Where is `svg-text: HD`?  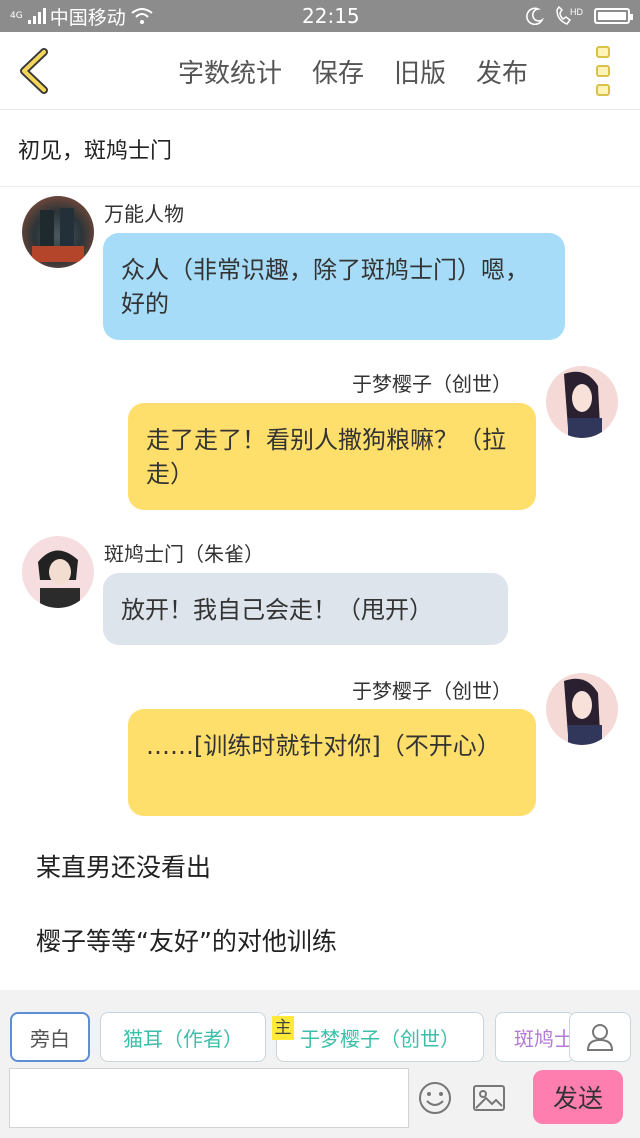
svg-text: HD is located at coordinates (576, 12).